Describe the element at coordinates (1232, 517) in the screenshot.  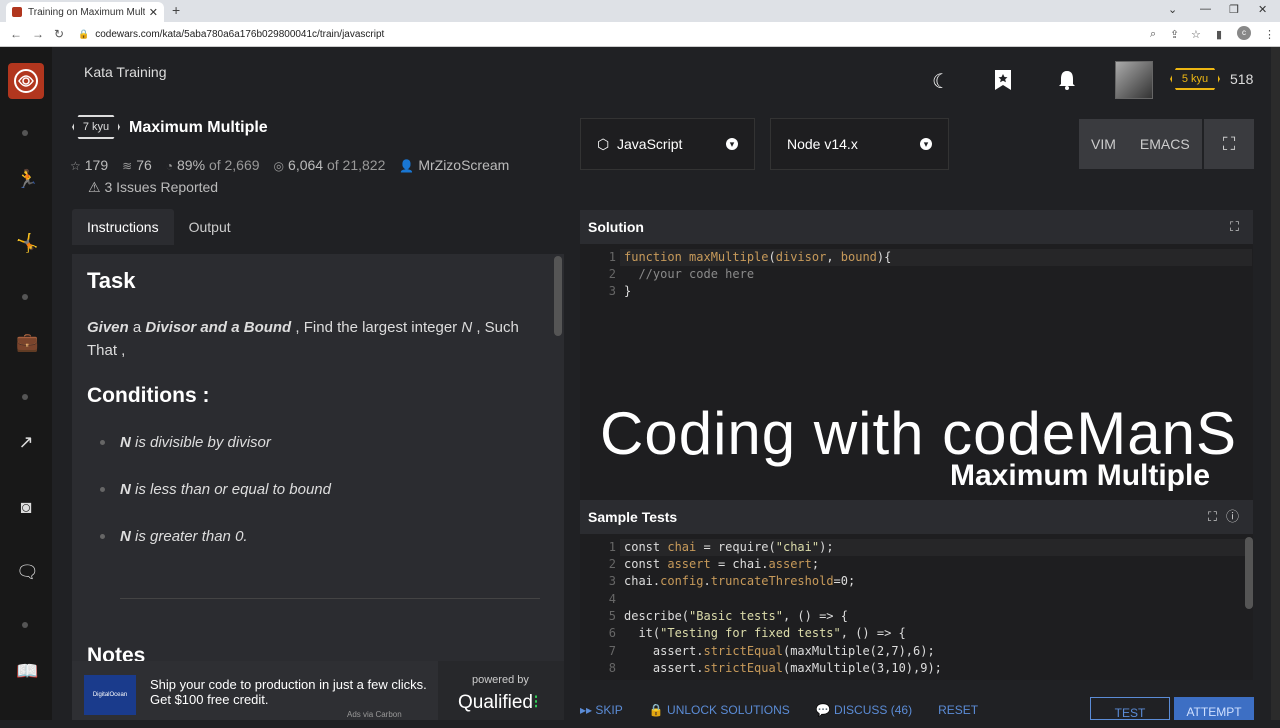
I see `help-icon: ⓘ` at that location.